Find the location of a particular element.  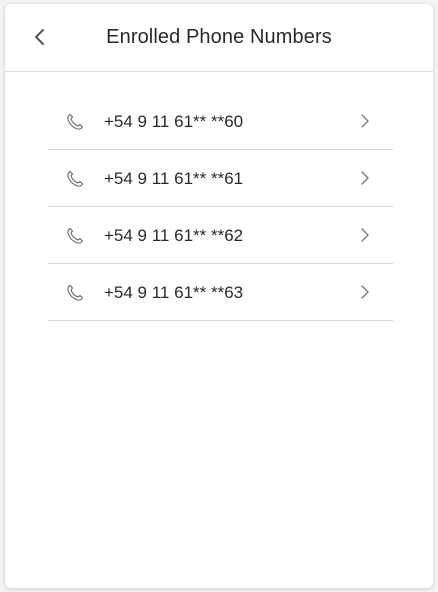

phone-number: +54 9 11 61** **60 is located at coordinates (174, 121).